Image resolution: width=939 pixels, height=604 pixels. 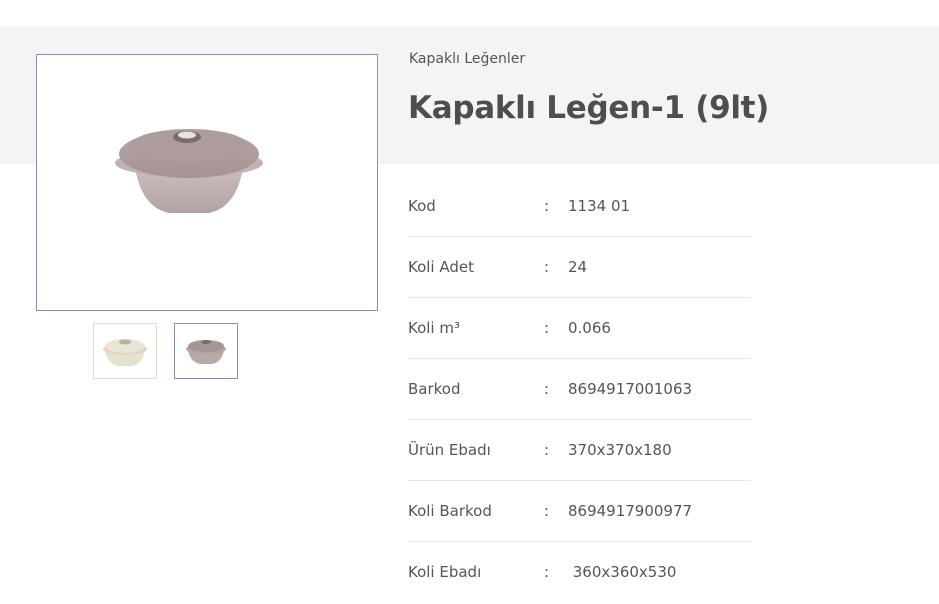 I want to click on spec-label: Koli Adet, so click(x=441, y=267).